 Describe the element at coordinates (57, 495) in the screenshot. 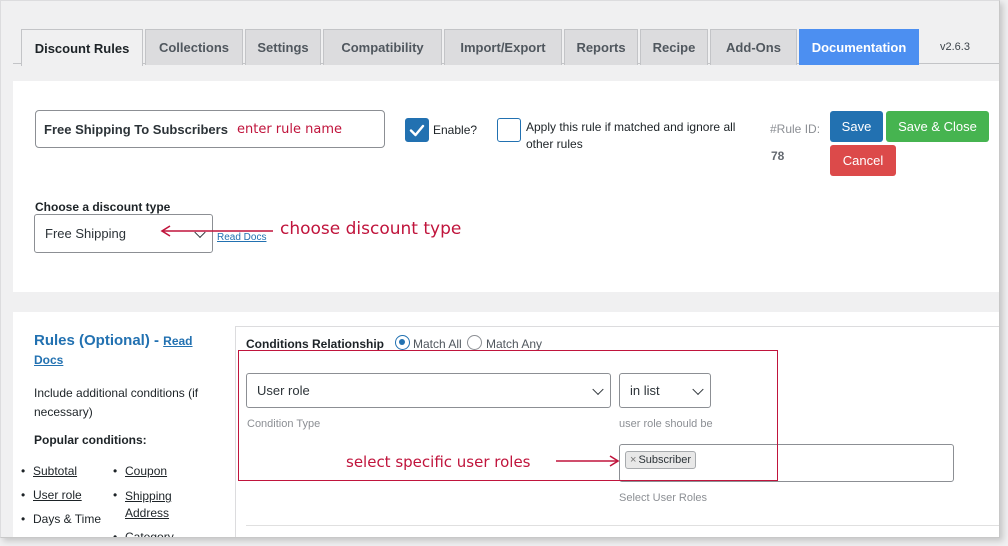

I see `condition-link-user-role: User role` at that location.